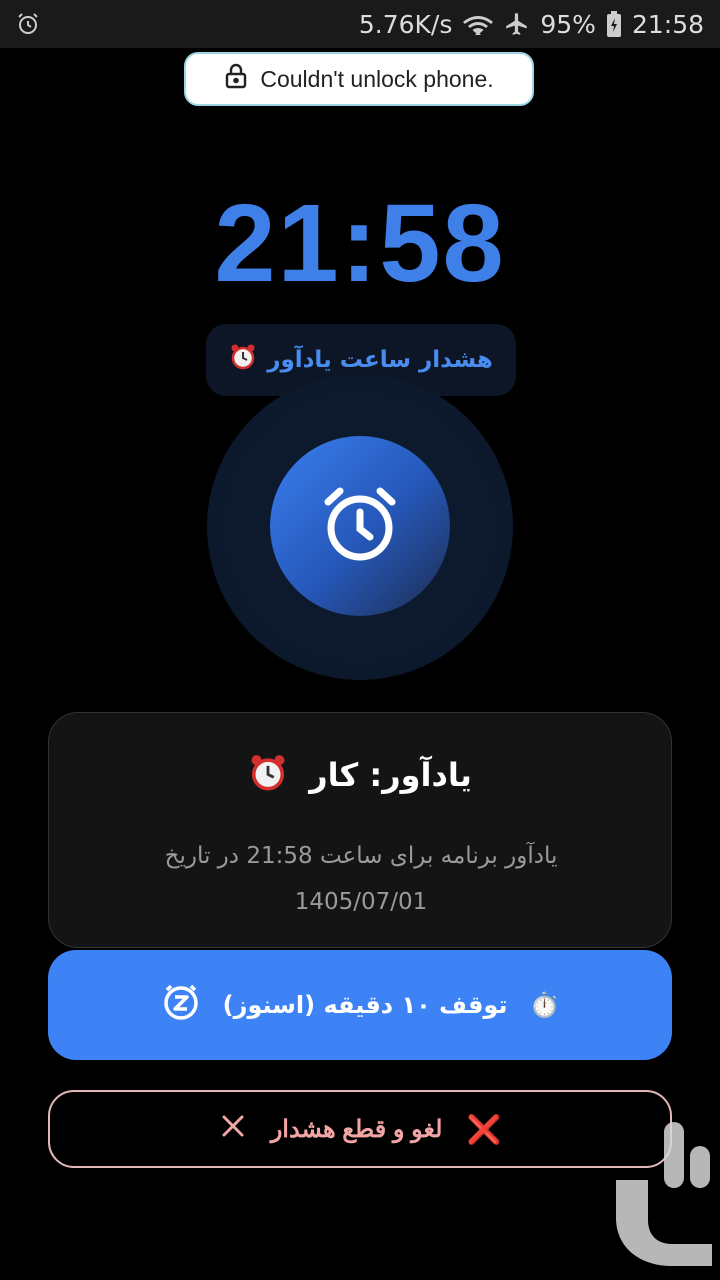 This screenshot has width=720, height=1280. Describe the element at coordinates (360, 243) in the screenshot. I see `alarm-time: 21:58` at that location.